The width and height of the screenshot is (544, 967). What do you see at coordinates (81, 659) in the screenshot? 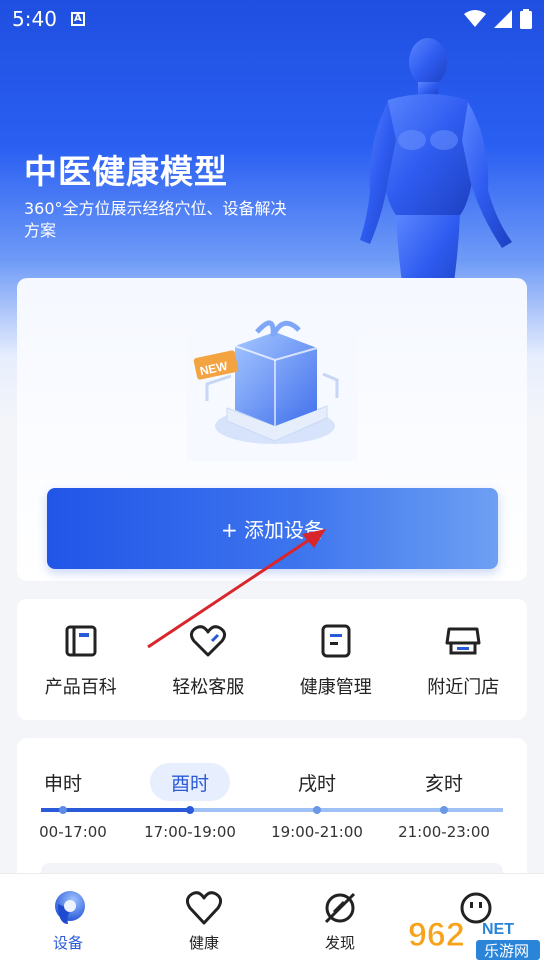
I see `quick-action-product-encyclopedia: 产品百科` at bounding box center [81, 659].